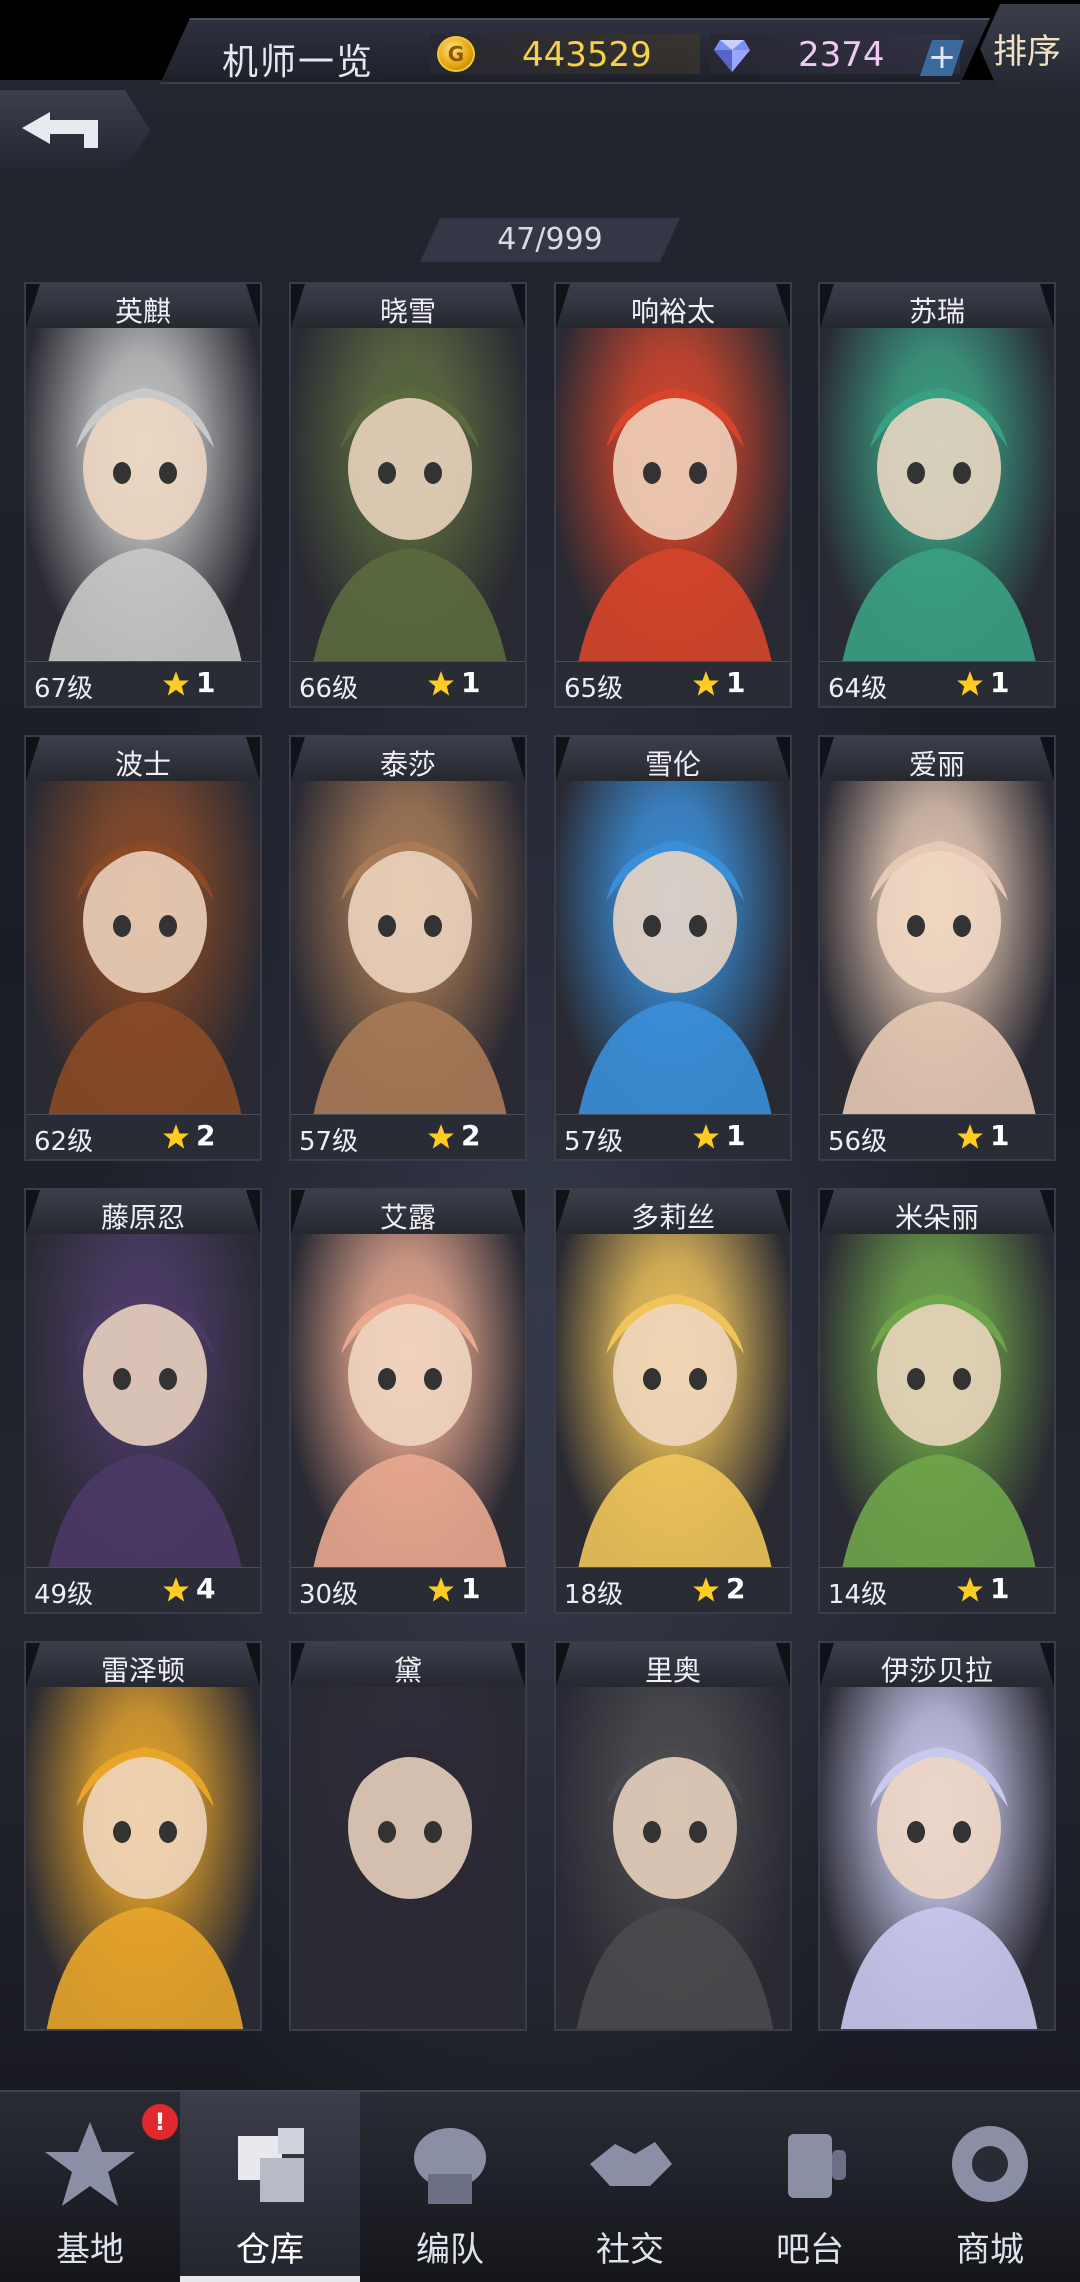 This screenshot has width=1080, height=2282. What do you see at coordinates (160, 2122) in the screenshot?
I see `notification-badge: !` at bounding box center [160, 2122].